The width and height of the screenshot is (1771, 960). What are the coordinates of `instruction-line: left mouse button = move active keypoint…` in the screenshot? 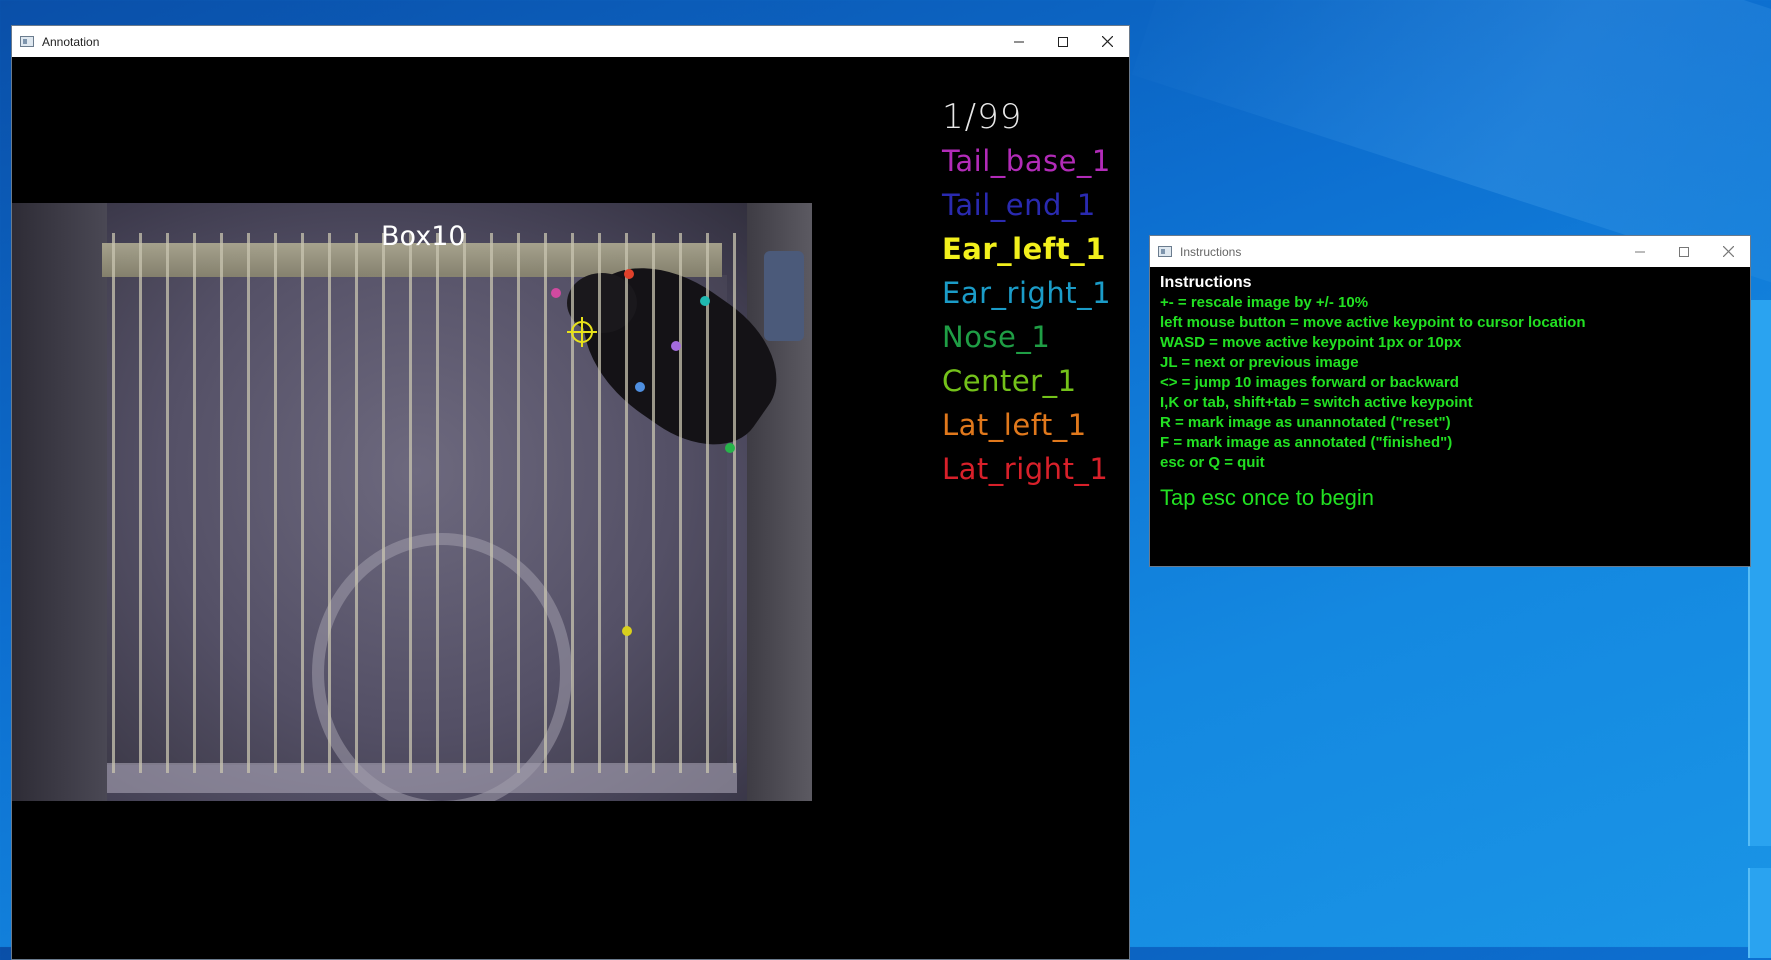 It's located at (1373, 322).